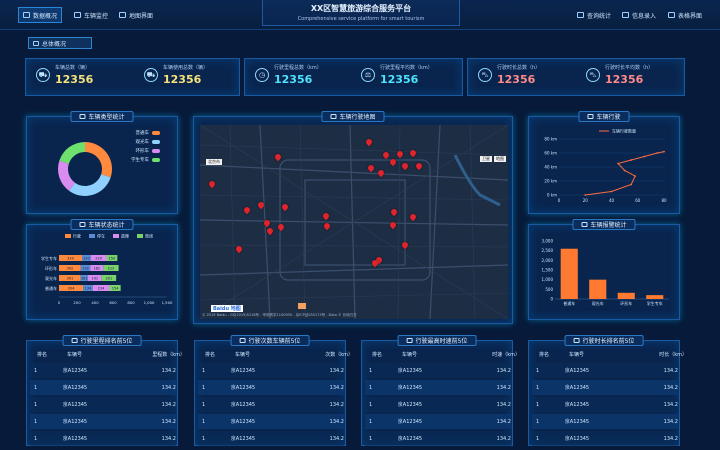 This screenshot has width=720, height=450. I want to click on data-label: 220, so click(98, 259).